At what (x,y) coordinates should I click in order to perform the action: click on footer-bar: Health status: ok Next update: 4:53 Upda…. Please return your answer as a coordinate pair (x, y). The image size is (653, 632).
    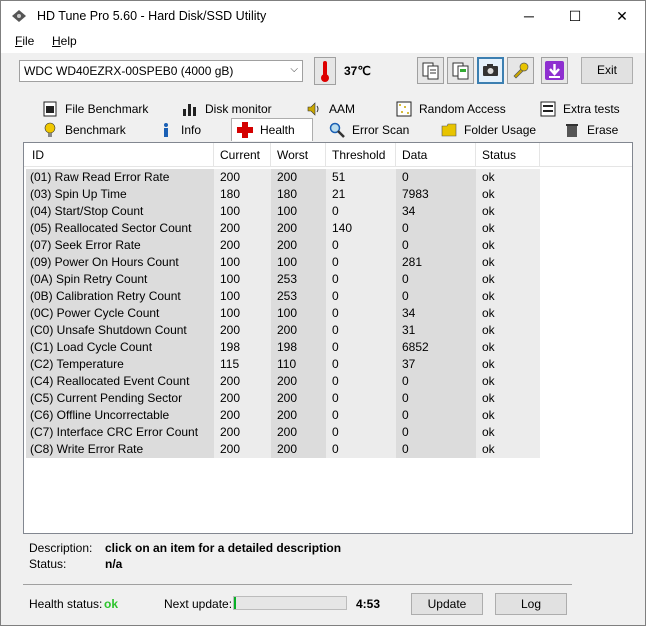
    Looking at the image, I should click on (328, 604).